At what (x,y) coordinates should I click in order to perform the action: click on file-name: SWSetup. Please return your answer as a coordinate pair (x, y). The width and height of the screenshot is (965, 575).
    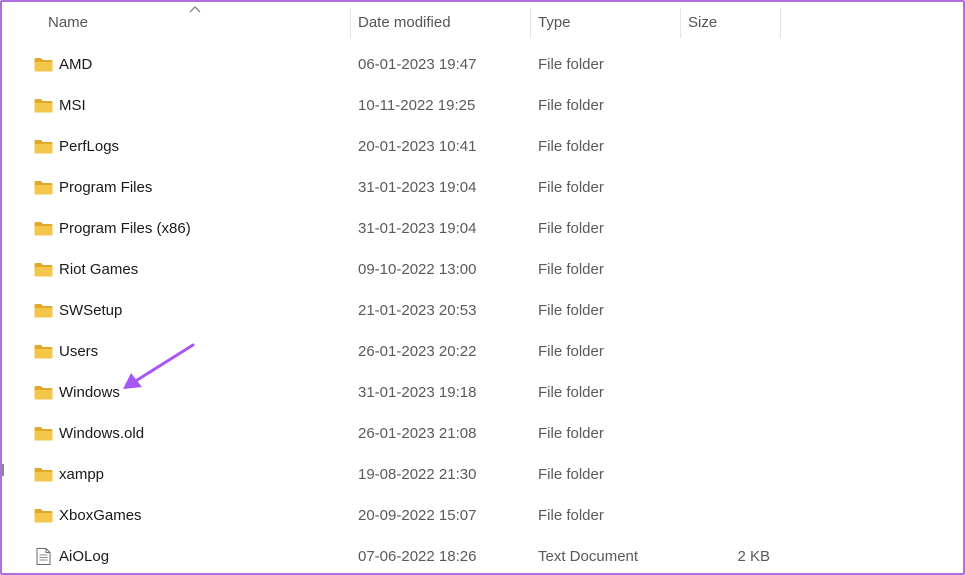
    Looking at the image, I should click on (90, 310).